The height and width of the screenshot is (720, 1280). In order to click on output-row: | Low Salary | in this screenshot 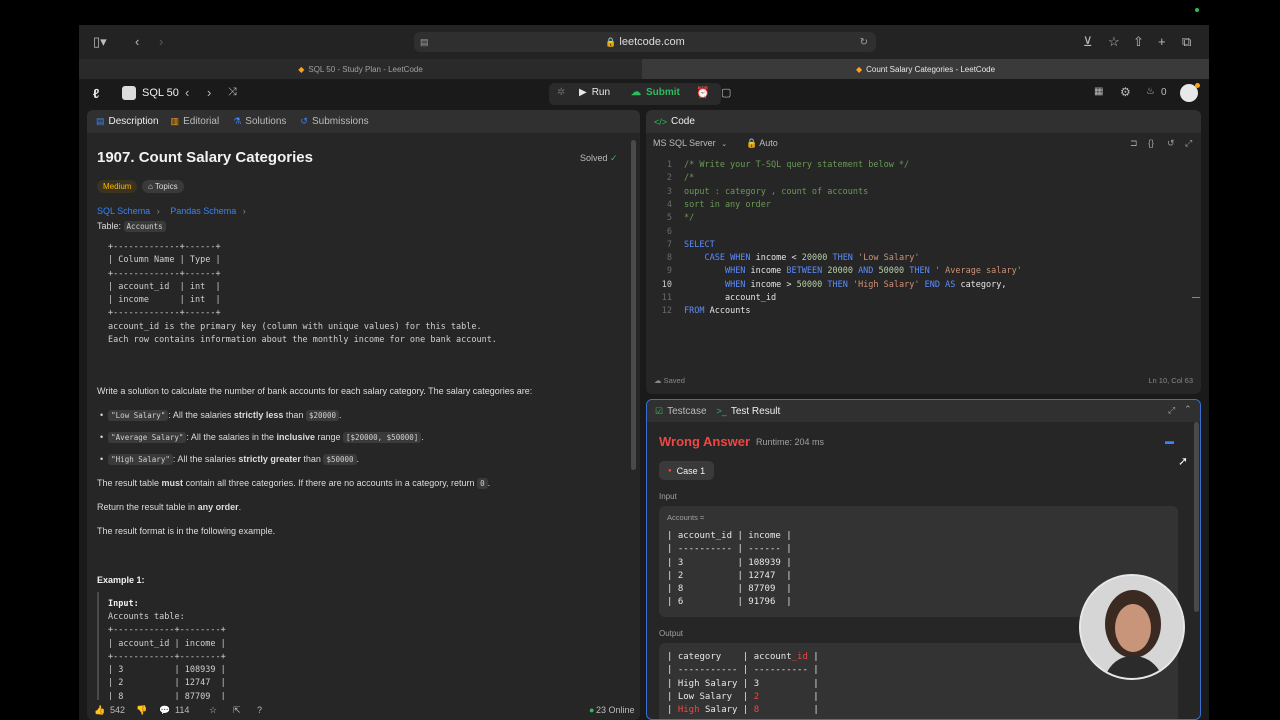, I will do `click(710, 696)`.